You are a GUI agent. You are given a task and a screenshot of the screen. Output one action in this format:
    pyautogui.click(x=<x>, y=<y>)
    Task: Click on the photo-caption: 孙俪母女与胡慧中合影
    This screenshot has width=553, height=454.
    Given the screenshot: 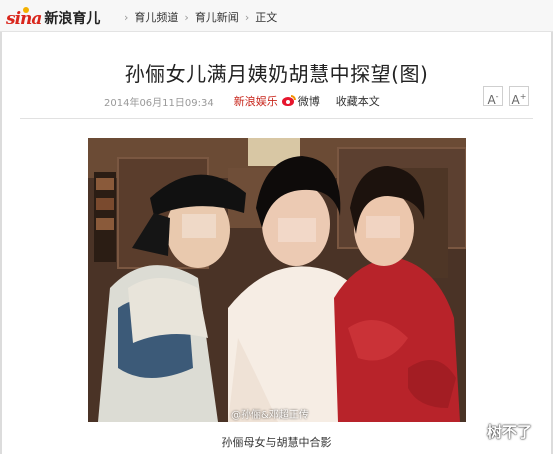 What is the action you would take?
    pyautogui.click(x=276, y=442)
    